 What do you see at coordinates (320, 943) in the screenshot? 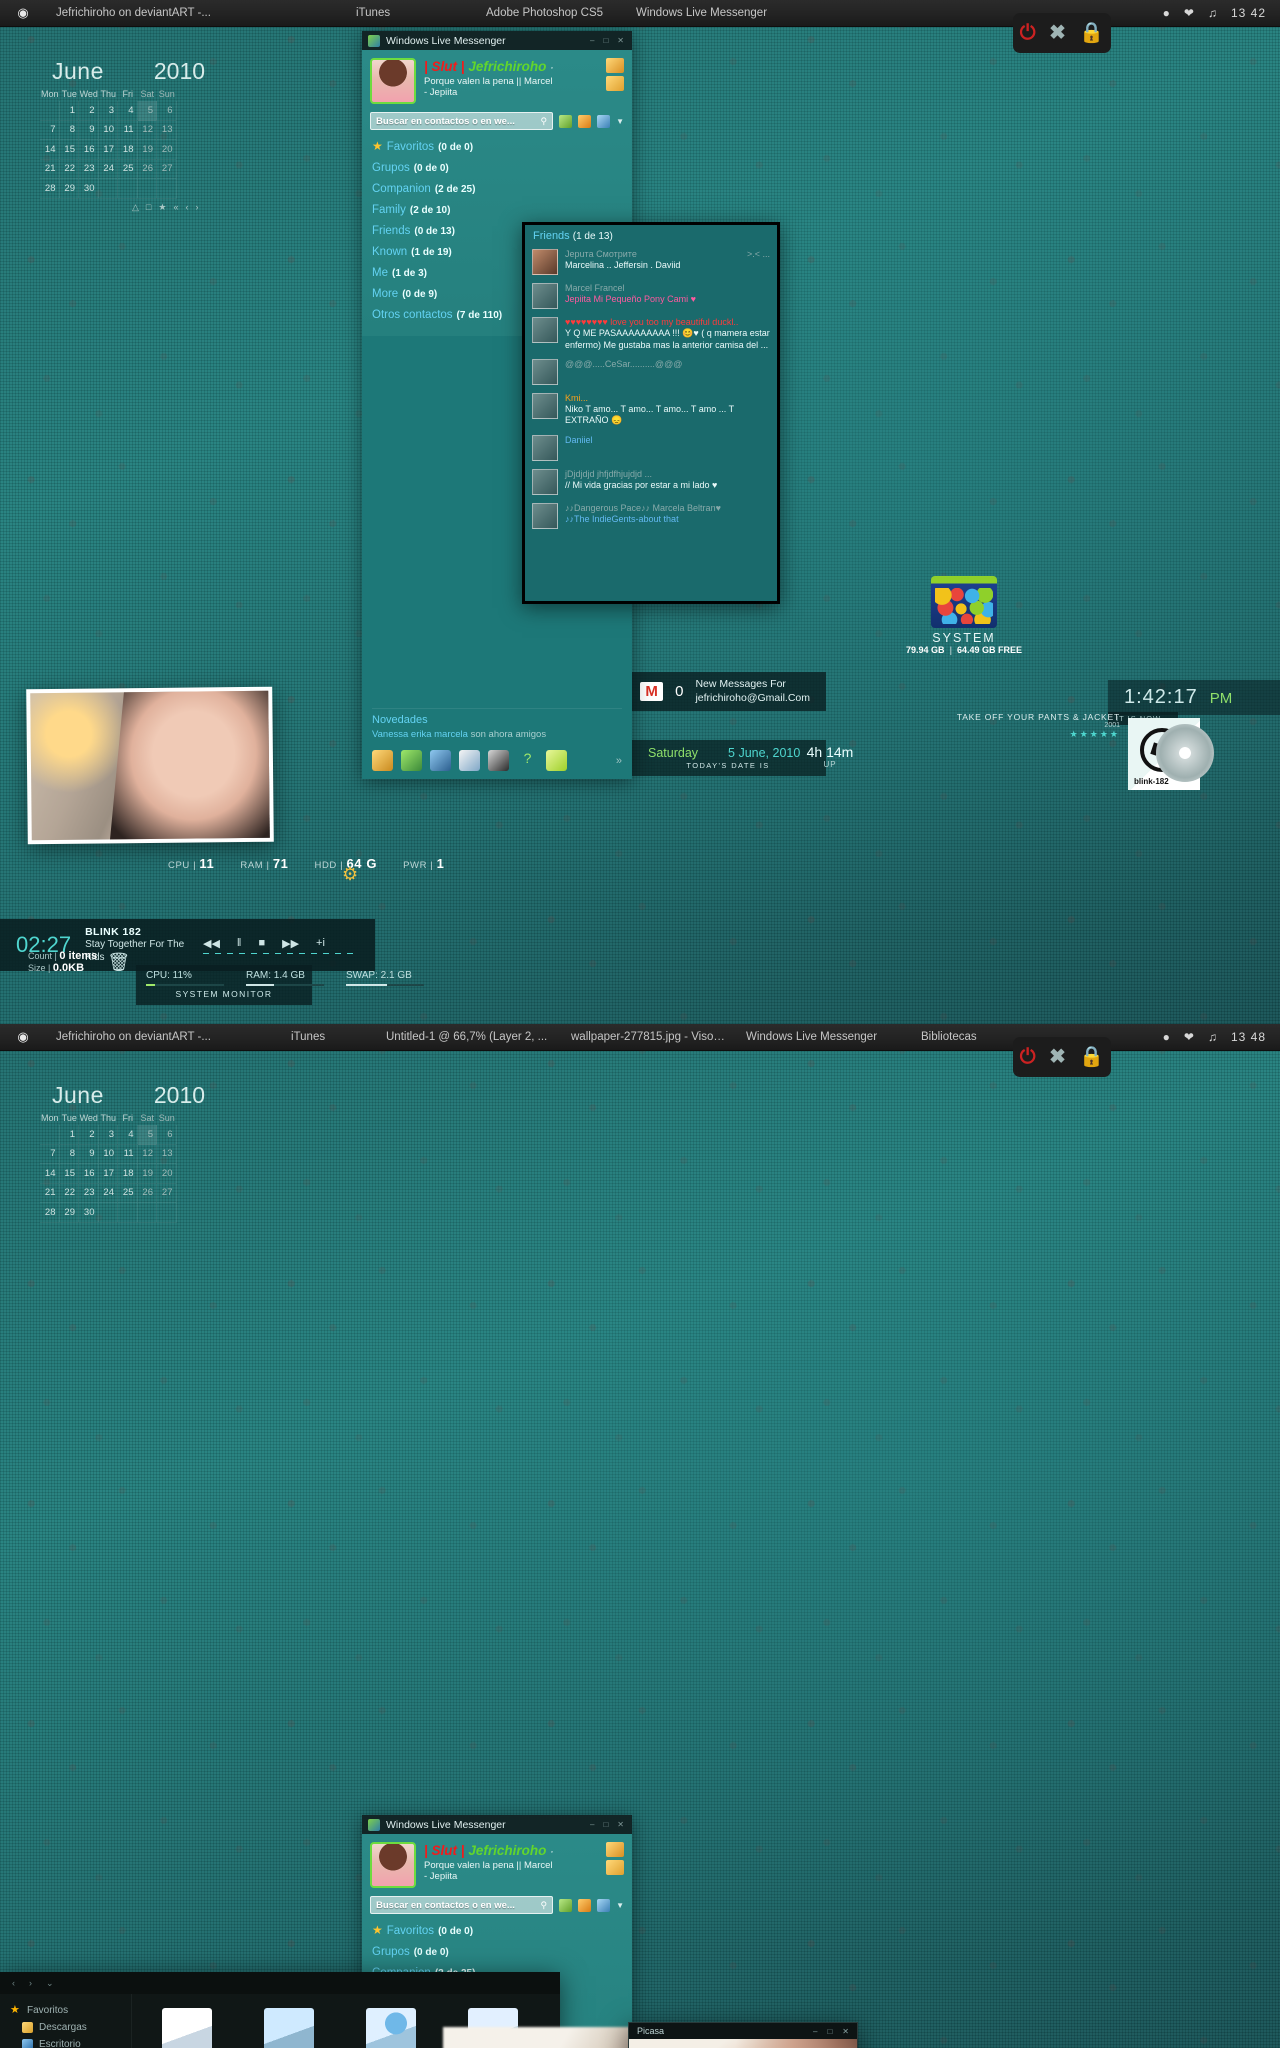
I see `info-button: +i` at bounding box center [320, 943].